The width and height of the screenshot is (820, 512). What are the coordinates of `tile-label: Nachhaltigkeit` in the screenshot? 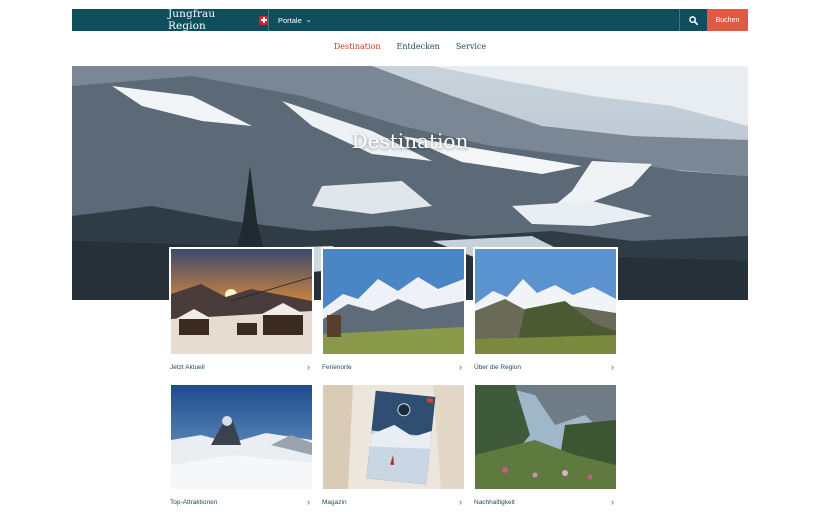 It's located at (494, 502).